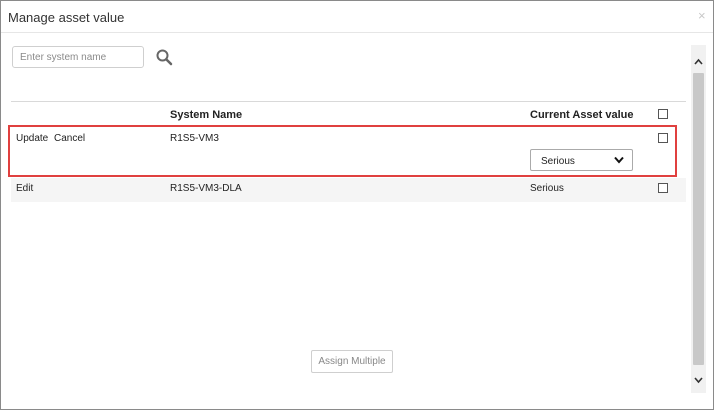 The width and height of the screenshot is (714, 410). Describe the element at coordinates (698, 380) in the screenshot. I see `scroll-down-icon` at that location.